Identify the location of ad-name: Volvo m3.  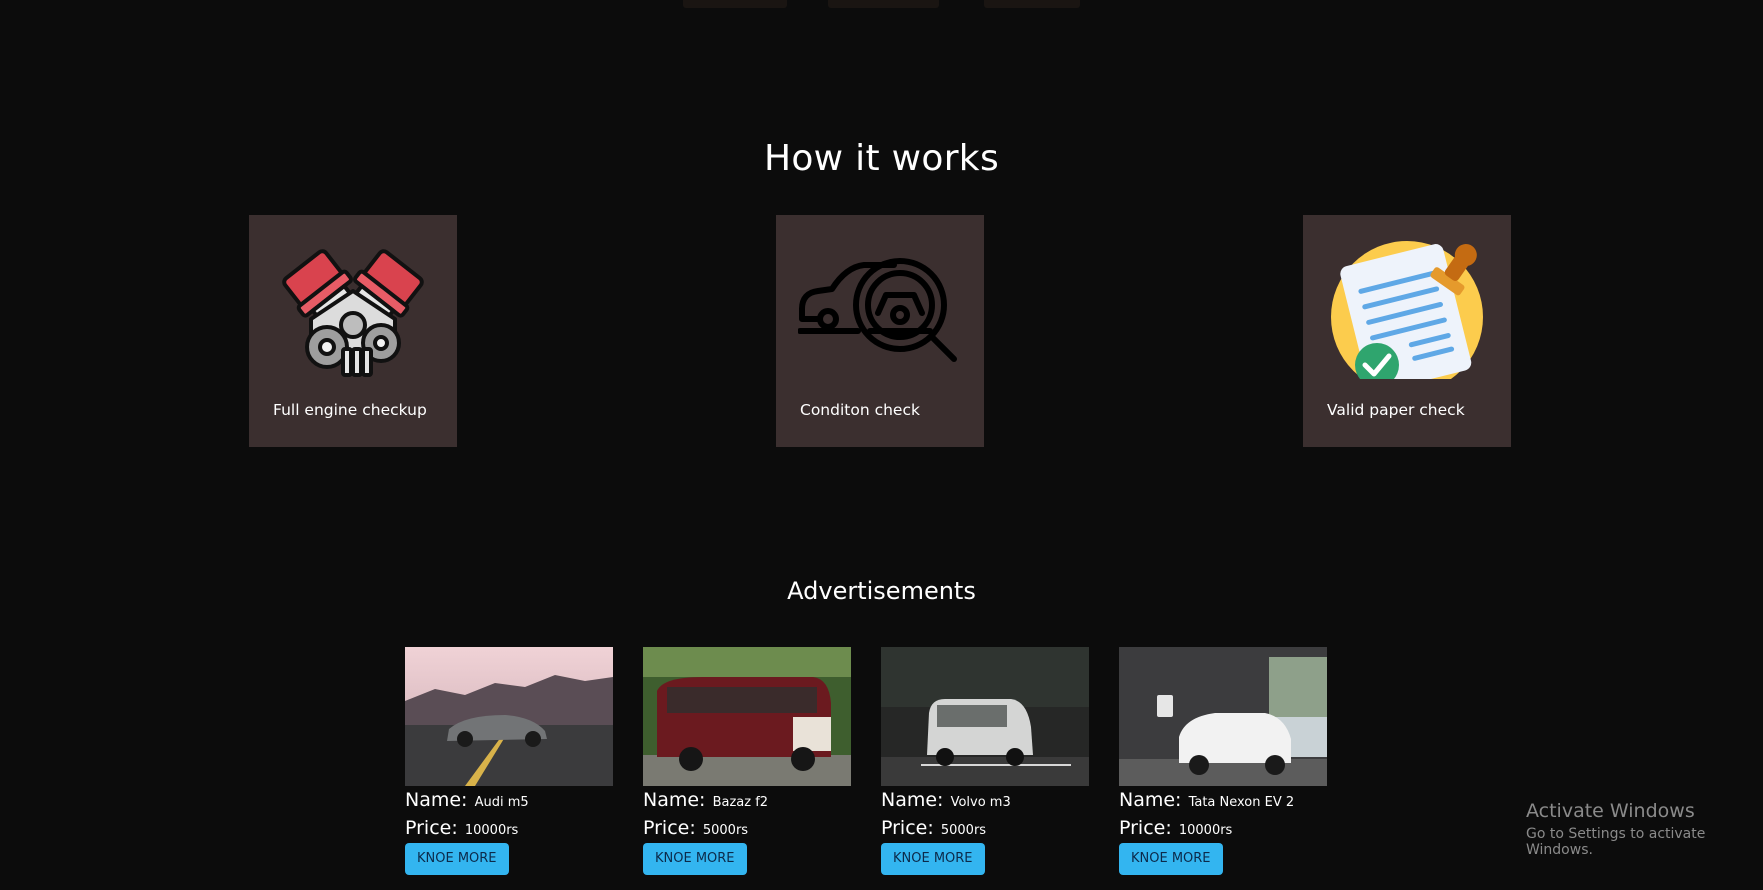
(980, 802).